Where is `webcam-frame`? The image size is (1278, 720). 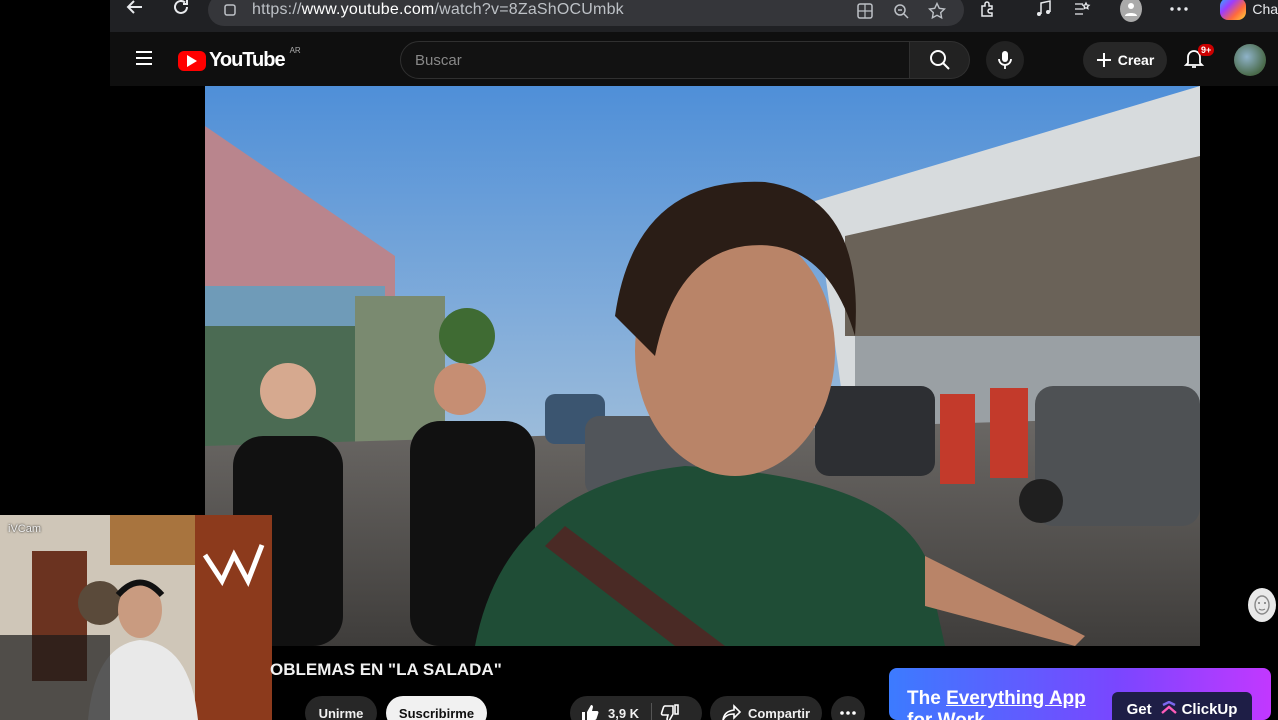
webcam-frame is located at coordinates (136, 617).